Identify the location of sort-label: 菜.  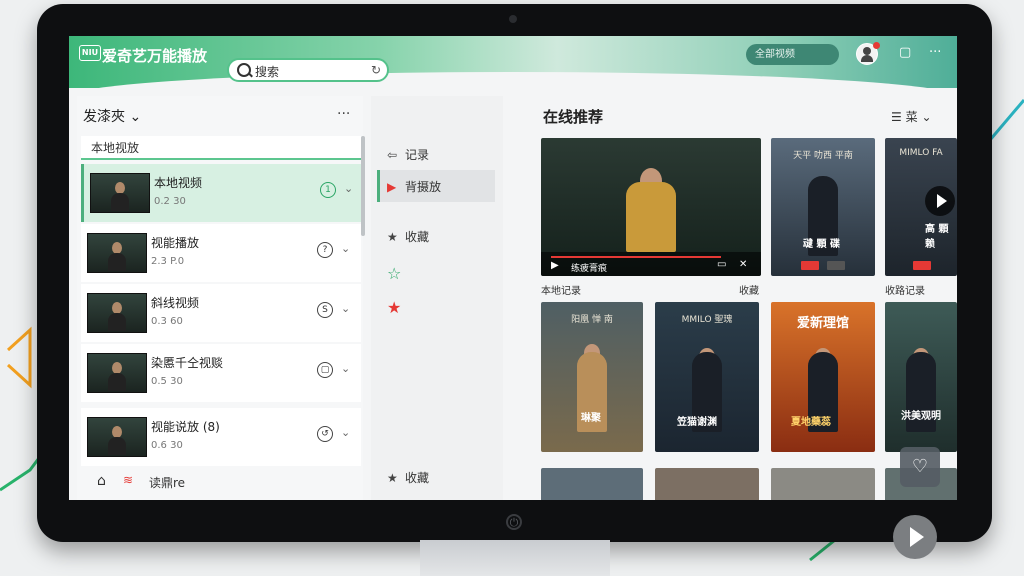
(911, 117).